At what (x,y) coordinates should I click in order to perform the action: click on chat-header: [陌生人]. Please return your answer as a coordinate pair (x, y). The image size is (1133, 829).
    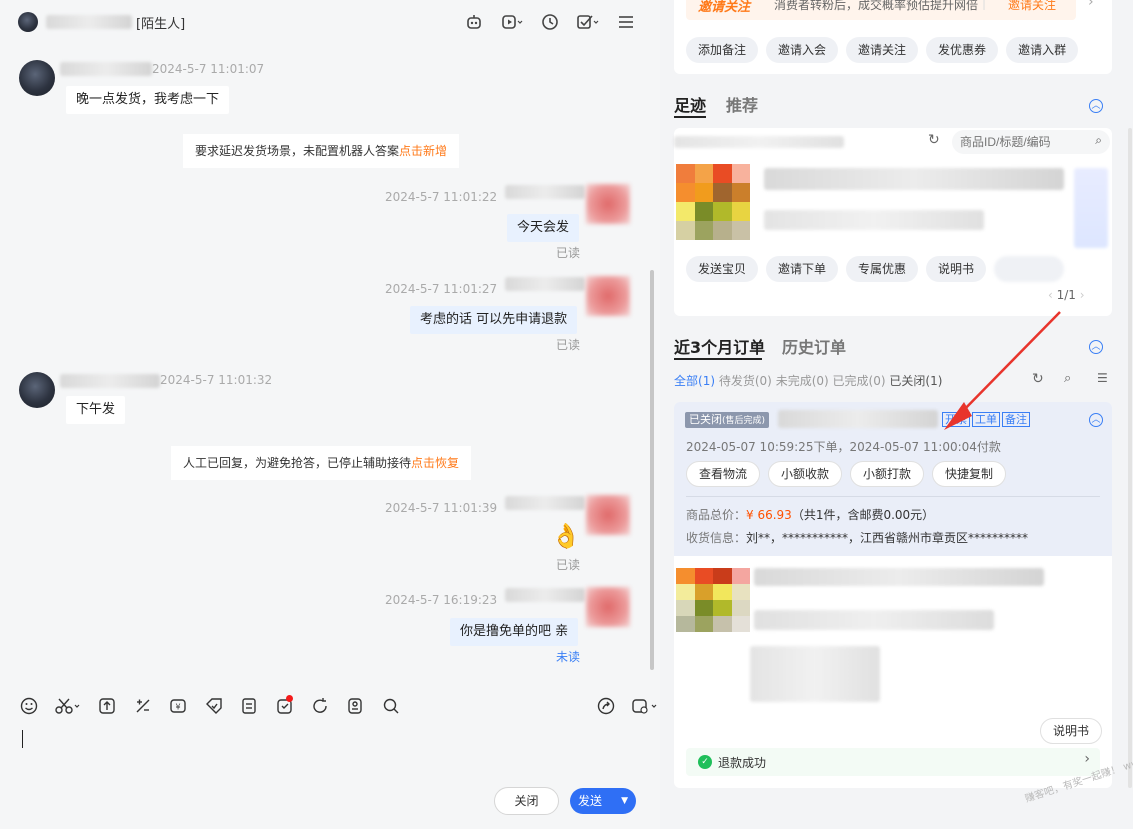
    Looking at the image, I should click on (330, 22).